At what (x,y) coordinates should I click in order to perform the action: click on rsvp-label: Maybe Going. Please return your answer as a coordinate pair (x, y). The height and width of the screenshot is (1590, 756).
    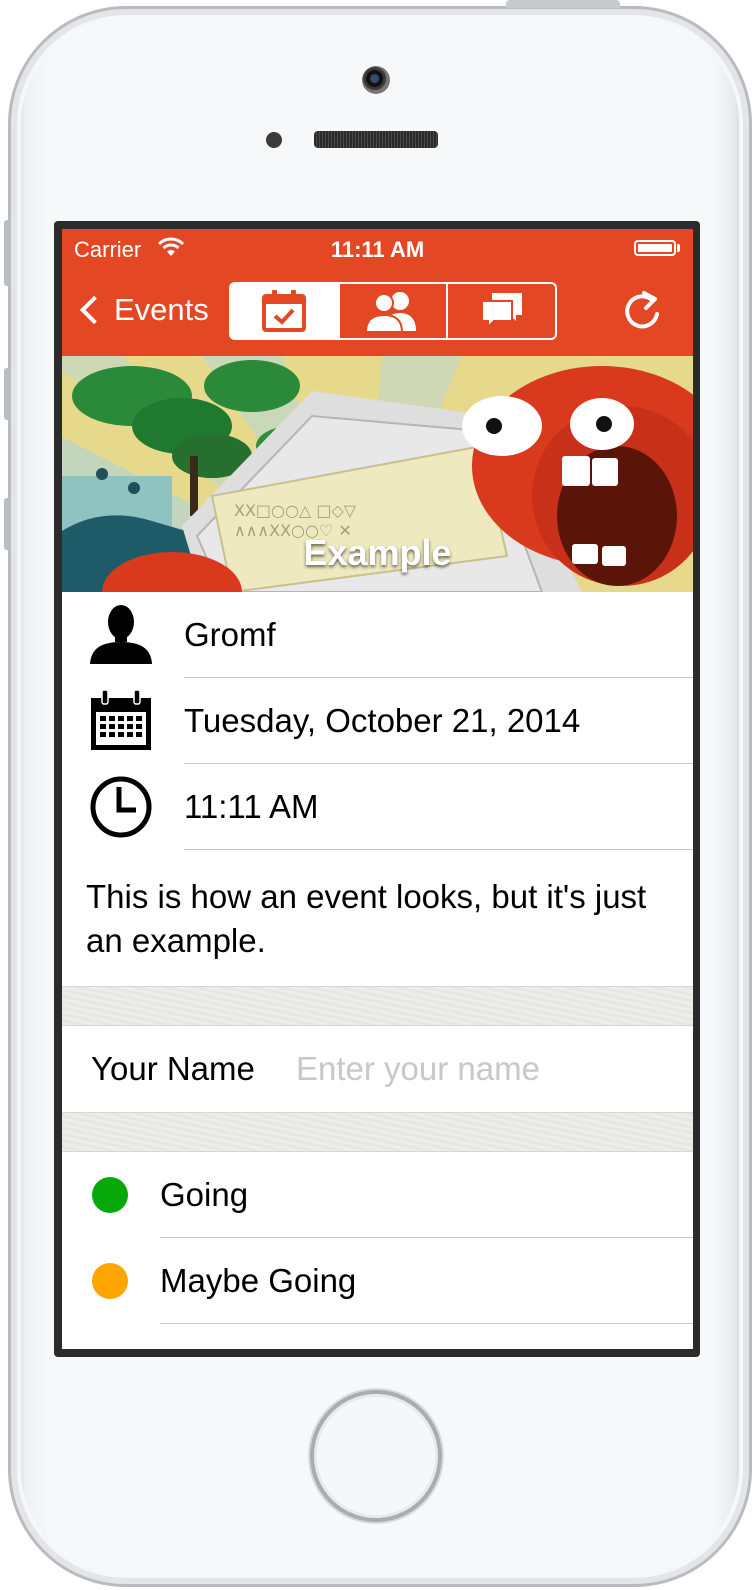
    Looking at the image, I should click on (258, 1280).